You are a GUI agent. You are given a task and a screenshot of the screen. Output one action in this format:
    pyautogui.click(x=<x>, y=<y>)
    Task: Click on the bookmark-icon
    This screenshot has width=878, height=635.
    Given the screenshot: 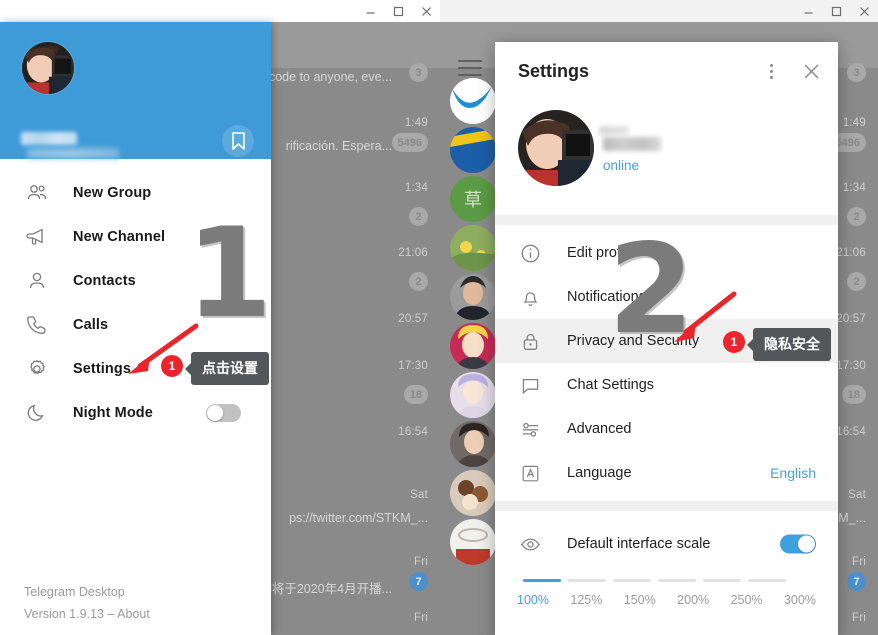 What is the action you would take?
    pyautogui.click(x=238, y=141)
    